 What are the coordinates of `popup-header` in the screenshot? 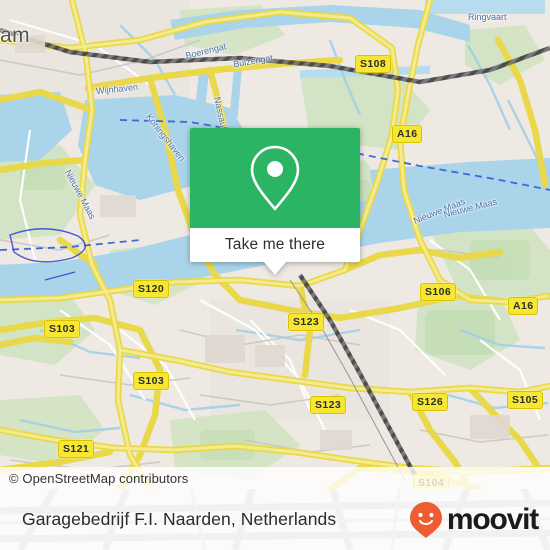 It's located at (275, 178).